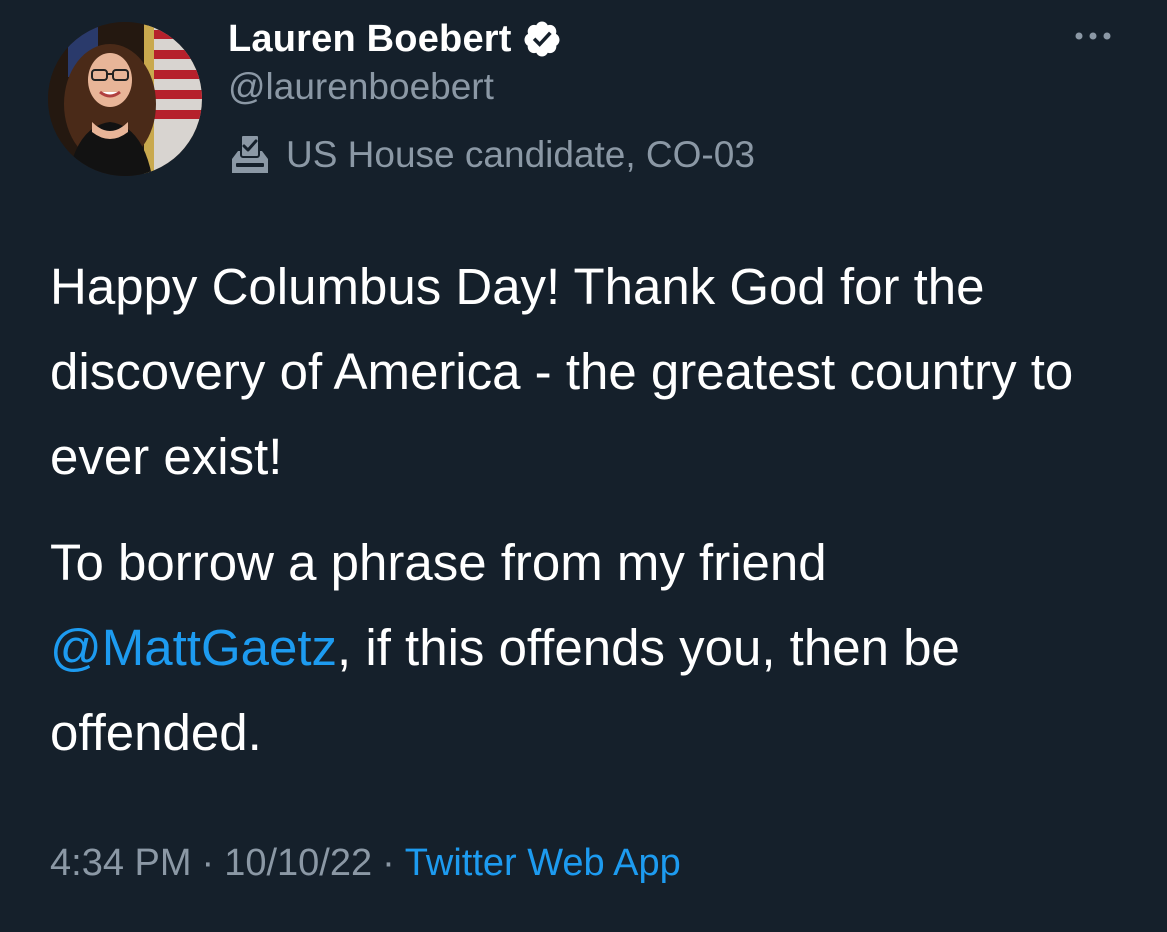 The height and width of the screenshot is (932, 1167). Describe the element at coordinates (193, 647) in the screenshot. I see `mention-link: @MattGaetz` at that location.